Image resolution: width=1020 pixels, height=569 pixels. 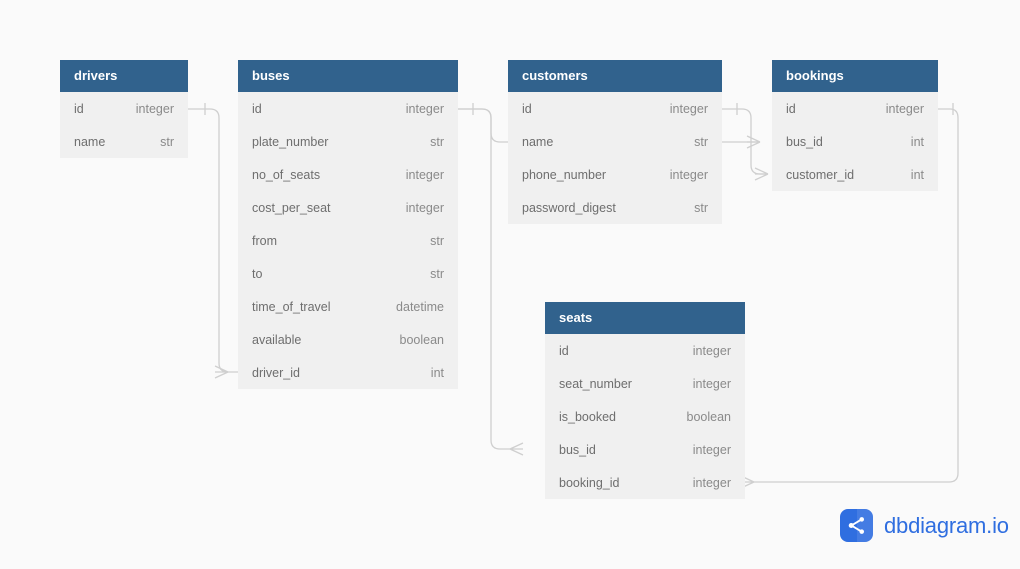 I want to click on table-header-seats: seats, so click(x=645, y=318).